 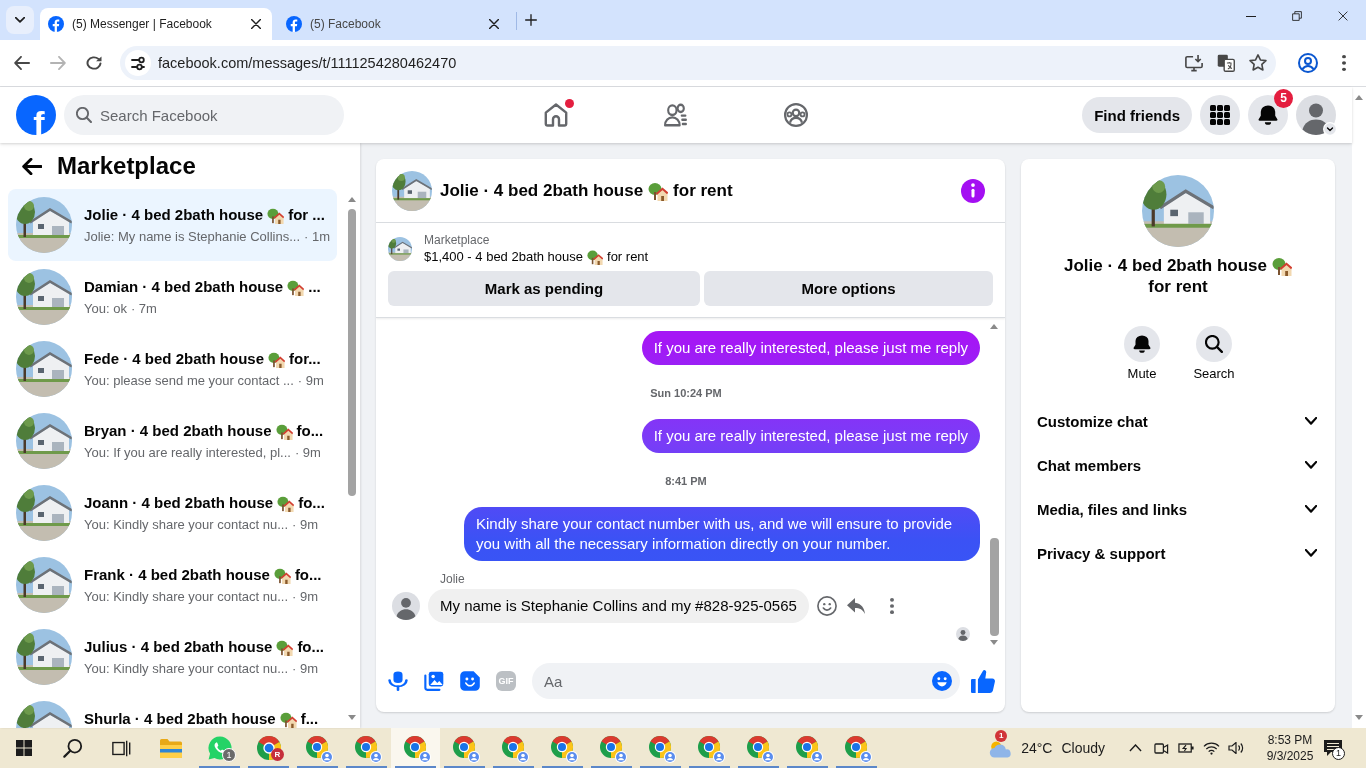 I want to click on taskbar-button: 1, so click(x=219, y=748).